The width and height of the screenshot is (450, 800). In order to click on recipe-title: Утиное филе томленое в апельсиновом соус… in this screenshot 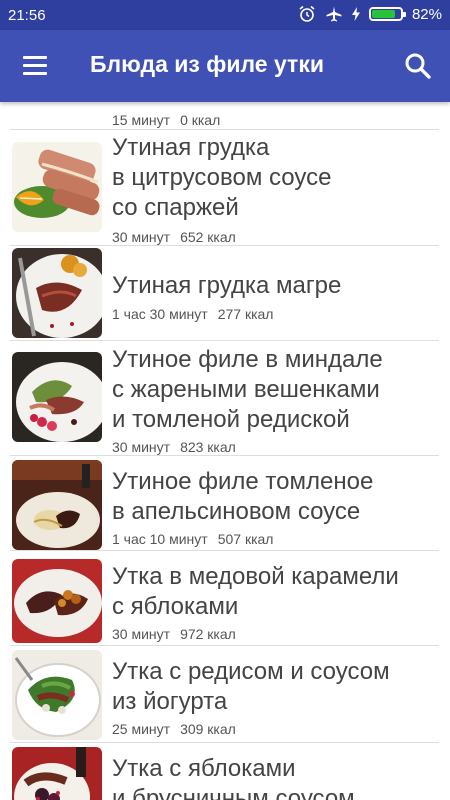, I will do `click(242, 497)`.